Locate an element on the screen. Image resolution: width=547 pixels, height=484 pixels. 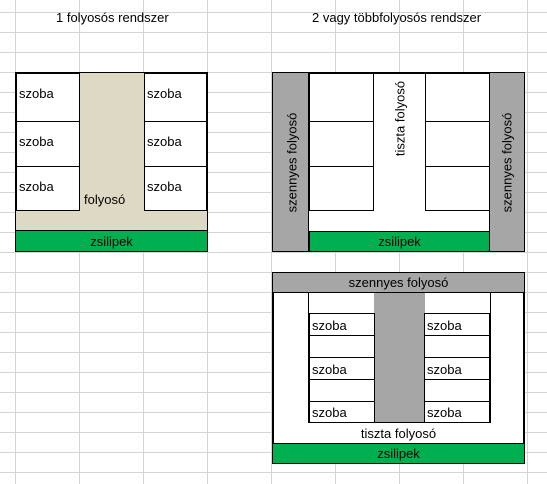
corridor-label: folyosó is located at coordinates (105, 199).